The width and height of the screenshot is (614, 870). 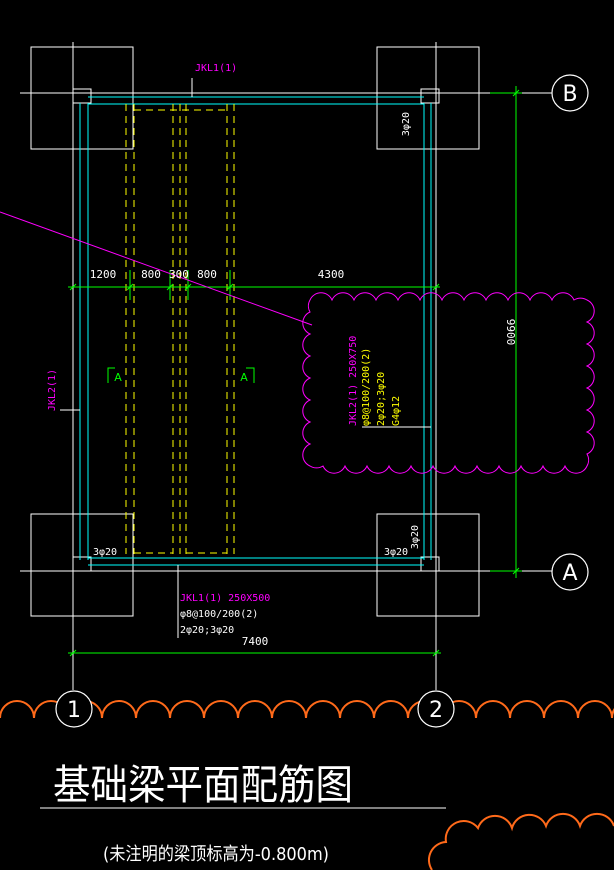 I want to click on beam-note-jkl1-bars: 2φ20;3φ20, so click(x=207, y=630).